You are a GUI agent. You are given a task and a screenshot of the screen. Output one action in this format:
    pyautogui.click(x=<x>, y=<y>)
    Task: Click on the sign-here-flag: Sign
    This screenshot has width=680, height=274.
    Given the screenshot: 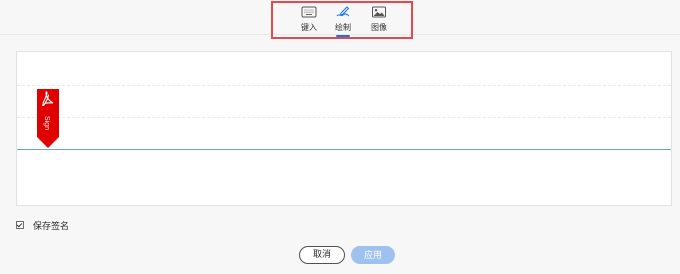 What is the action you would take?
    pyautogui.click(x=48, y=119)
    